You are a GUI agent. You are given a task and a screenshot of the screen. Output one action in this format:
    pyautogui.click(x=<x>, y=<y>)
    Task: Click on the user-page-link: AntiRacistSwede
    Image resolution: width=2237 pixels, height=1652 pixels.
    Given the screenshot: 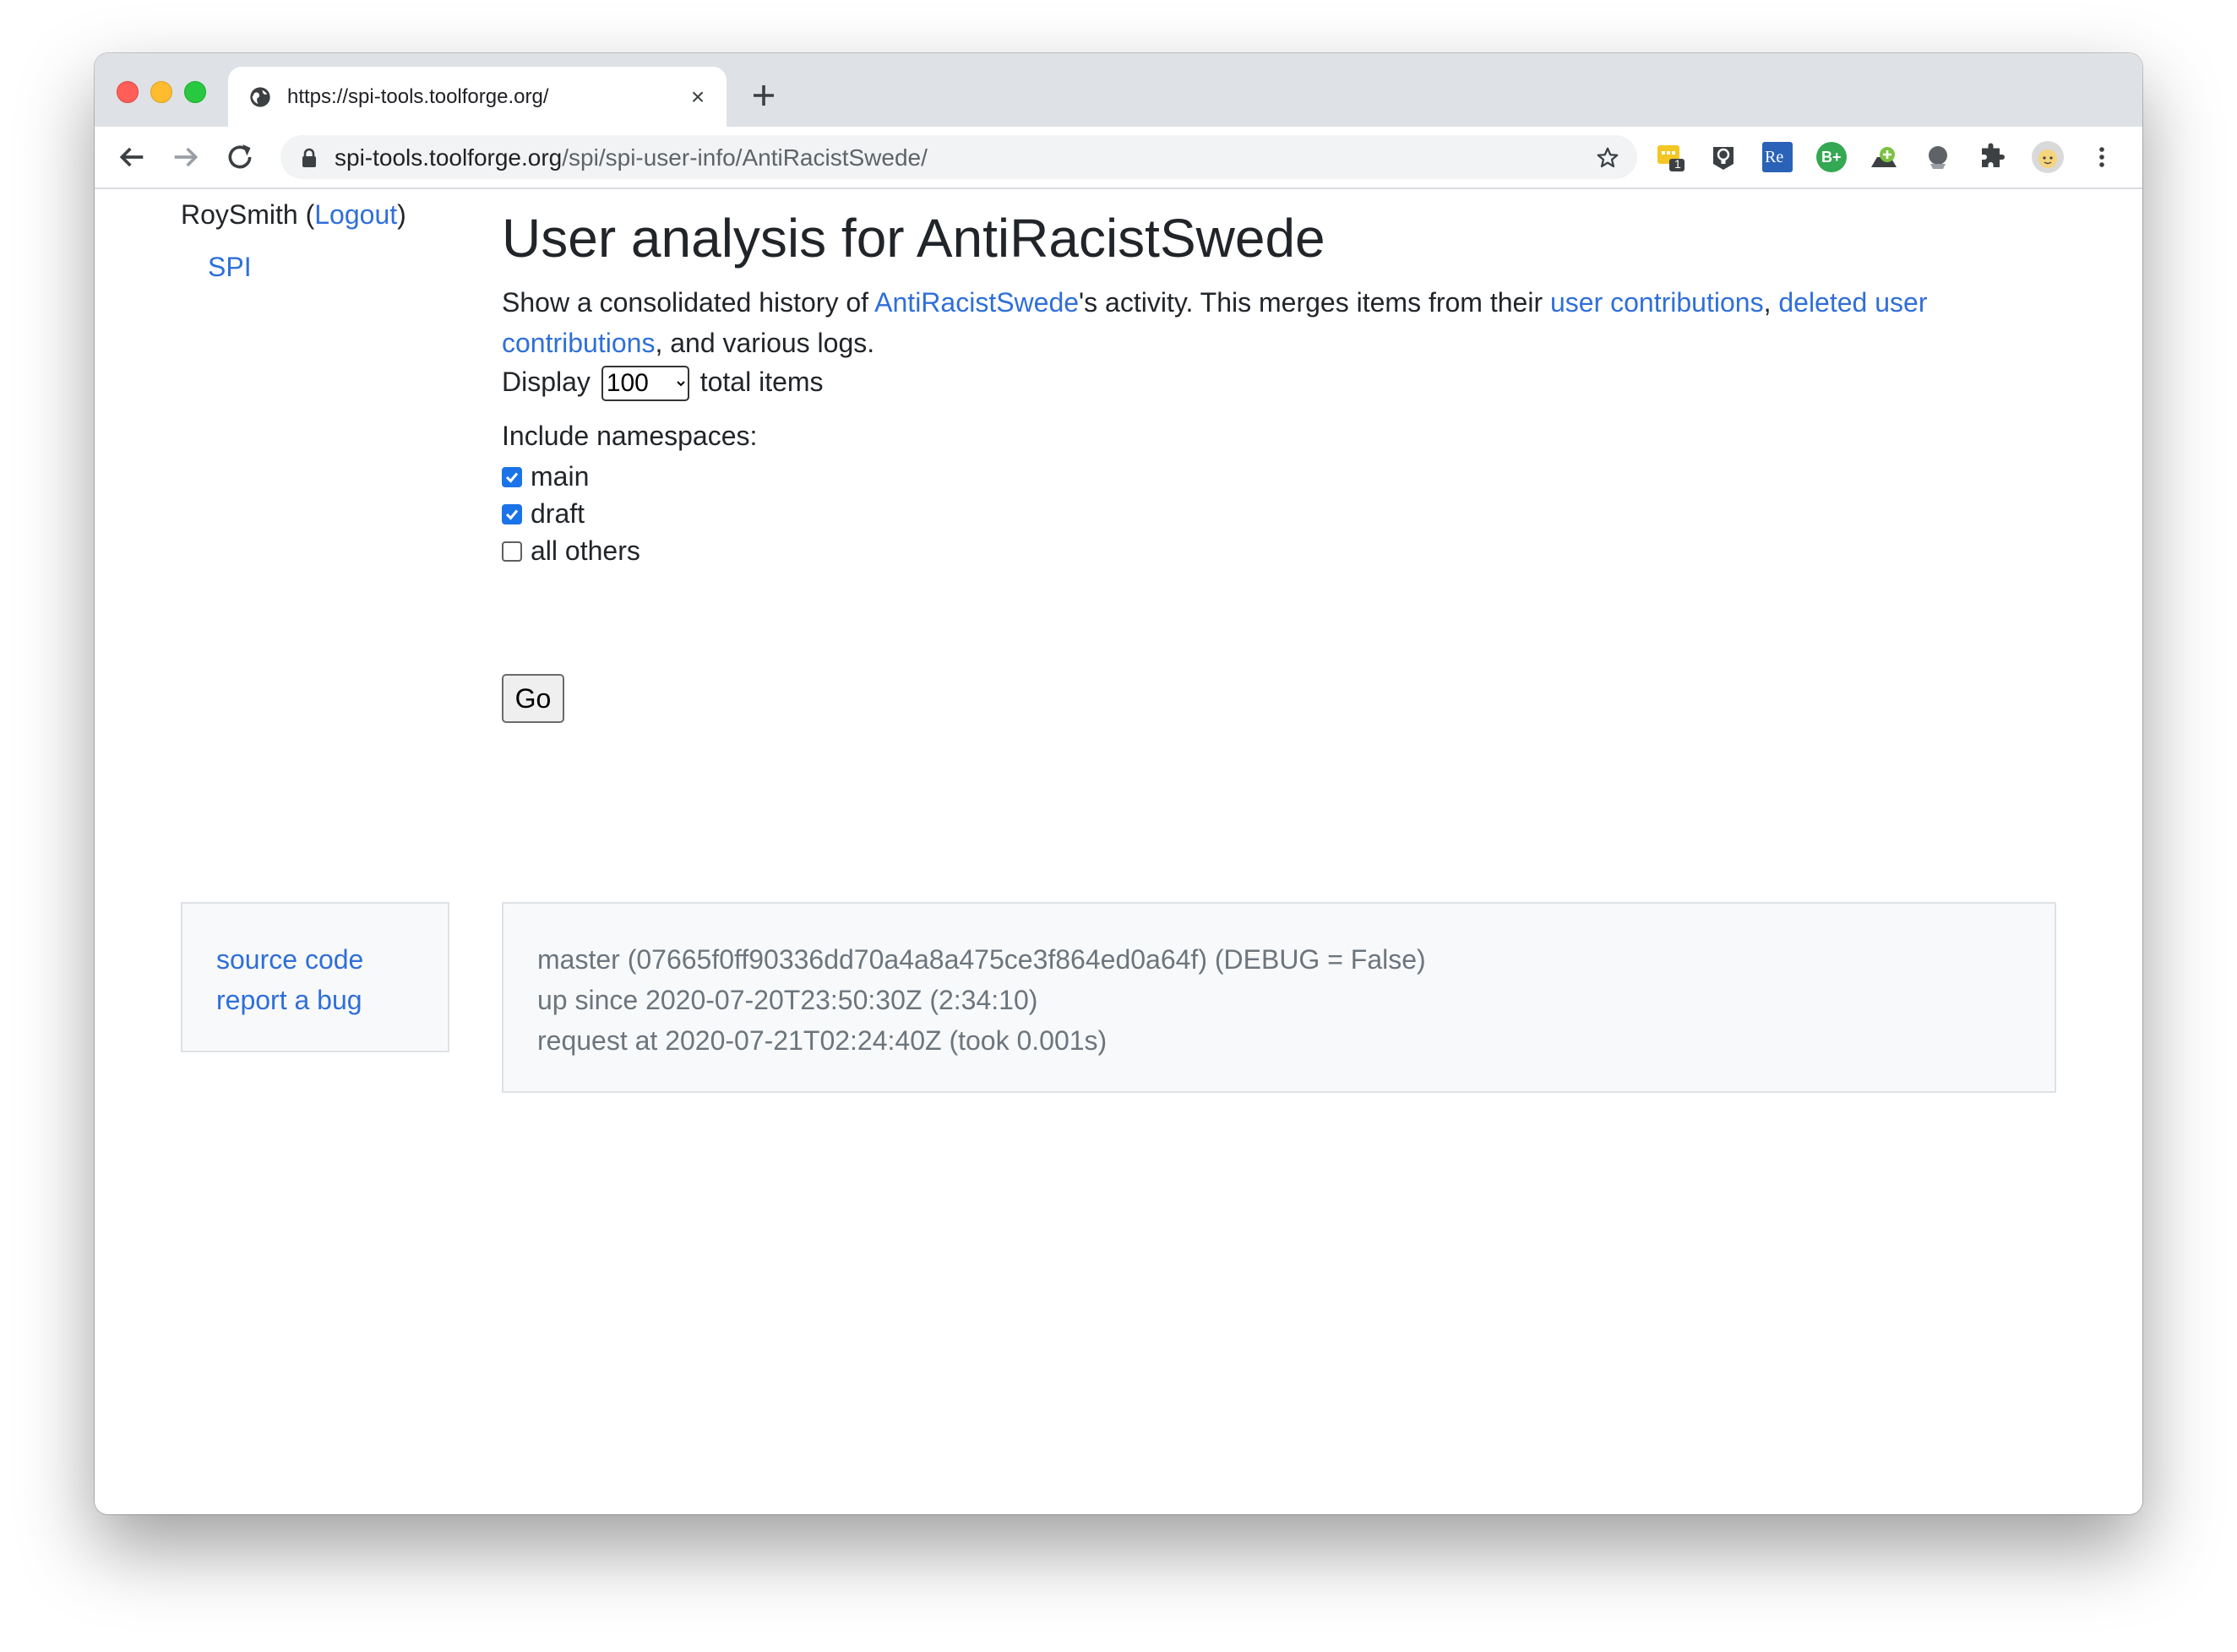 What is the action you would take?
    pyautogui.click(x=977, y=302)
    